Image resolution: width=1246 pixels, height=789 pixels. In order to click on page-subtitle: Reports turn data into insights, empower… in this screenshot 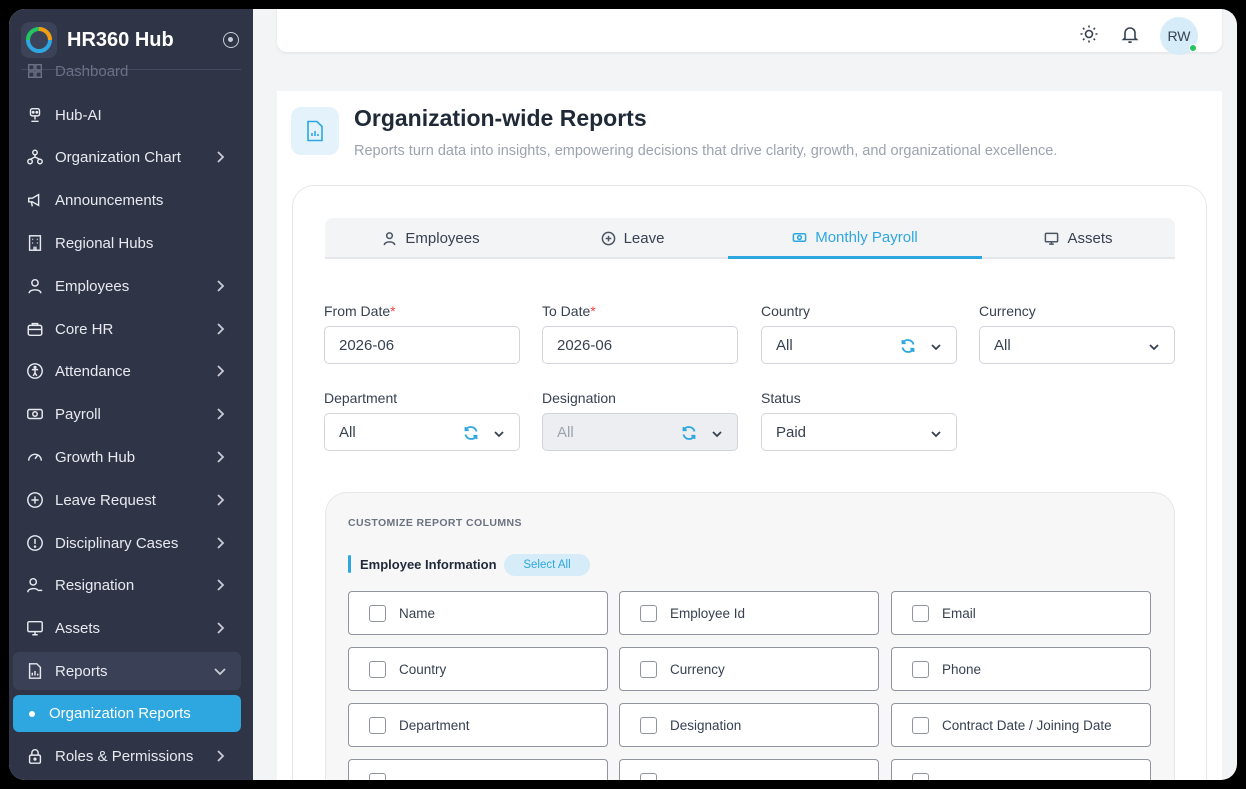, I will do `click(706, 151)`.